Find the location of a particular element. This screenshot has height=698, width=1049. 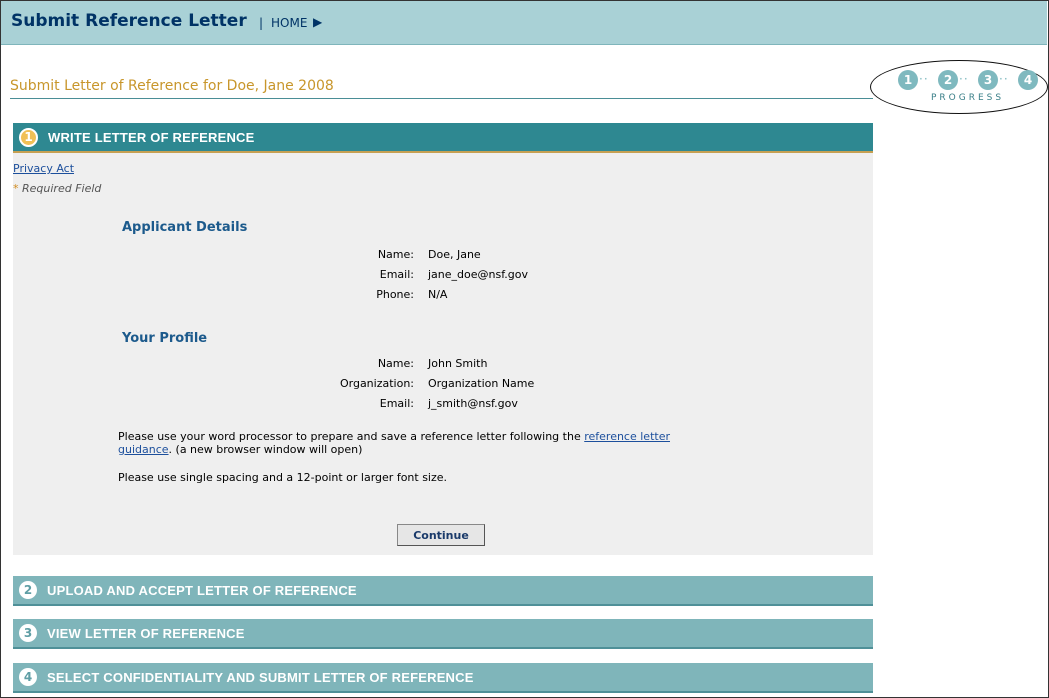

home-link: HOME is located at coordinates (289, 23).